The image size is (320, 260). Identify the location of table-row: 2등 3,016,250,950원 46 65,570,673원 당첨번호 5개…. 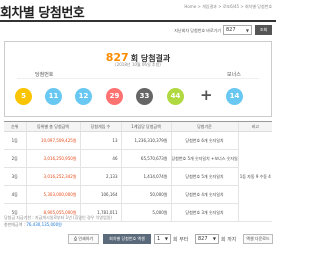
(138, 158).